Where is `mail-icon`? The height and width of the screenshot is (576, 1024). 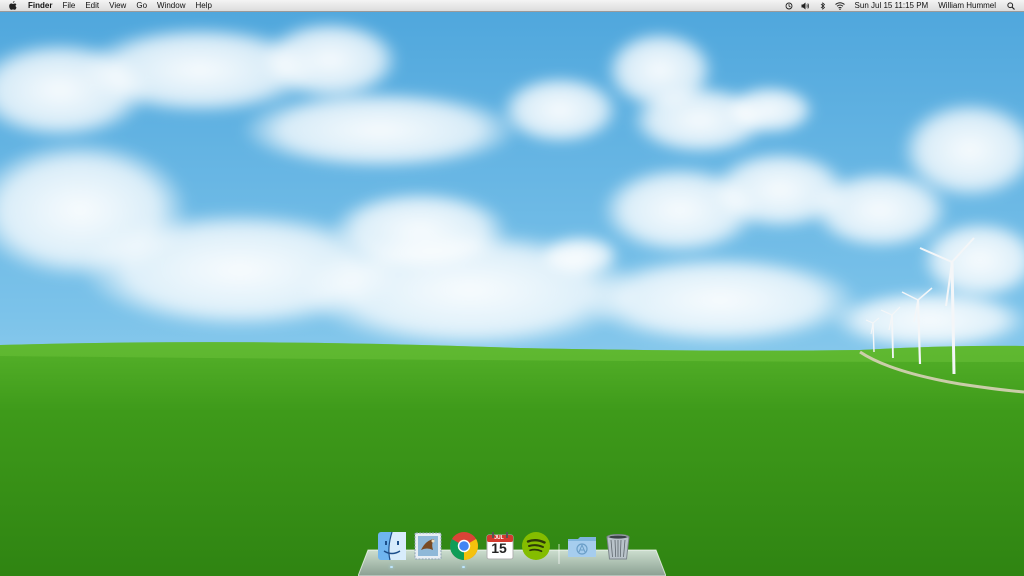 mail-icon is located at coordinates (428, 546).